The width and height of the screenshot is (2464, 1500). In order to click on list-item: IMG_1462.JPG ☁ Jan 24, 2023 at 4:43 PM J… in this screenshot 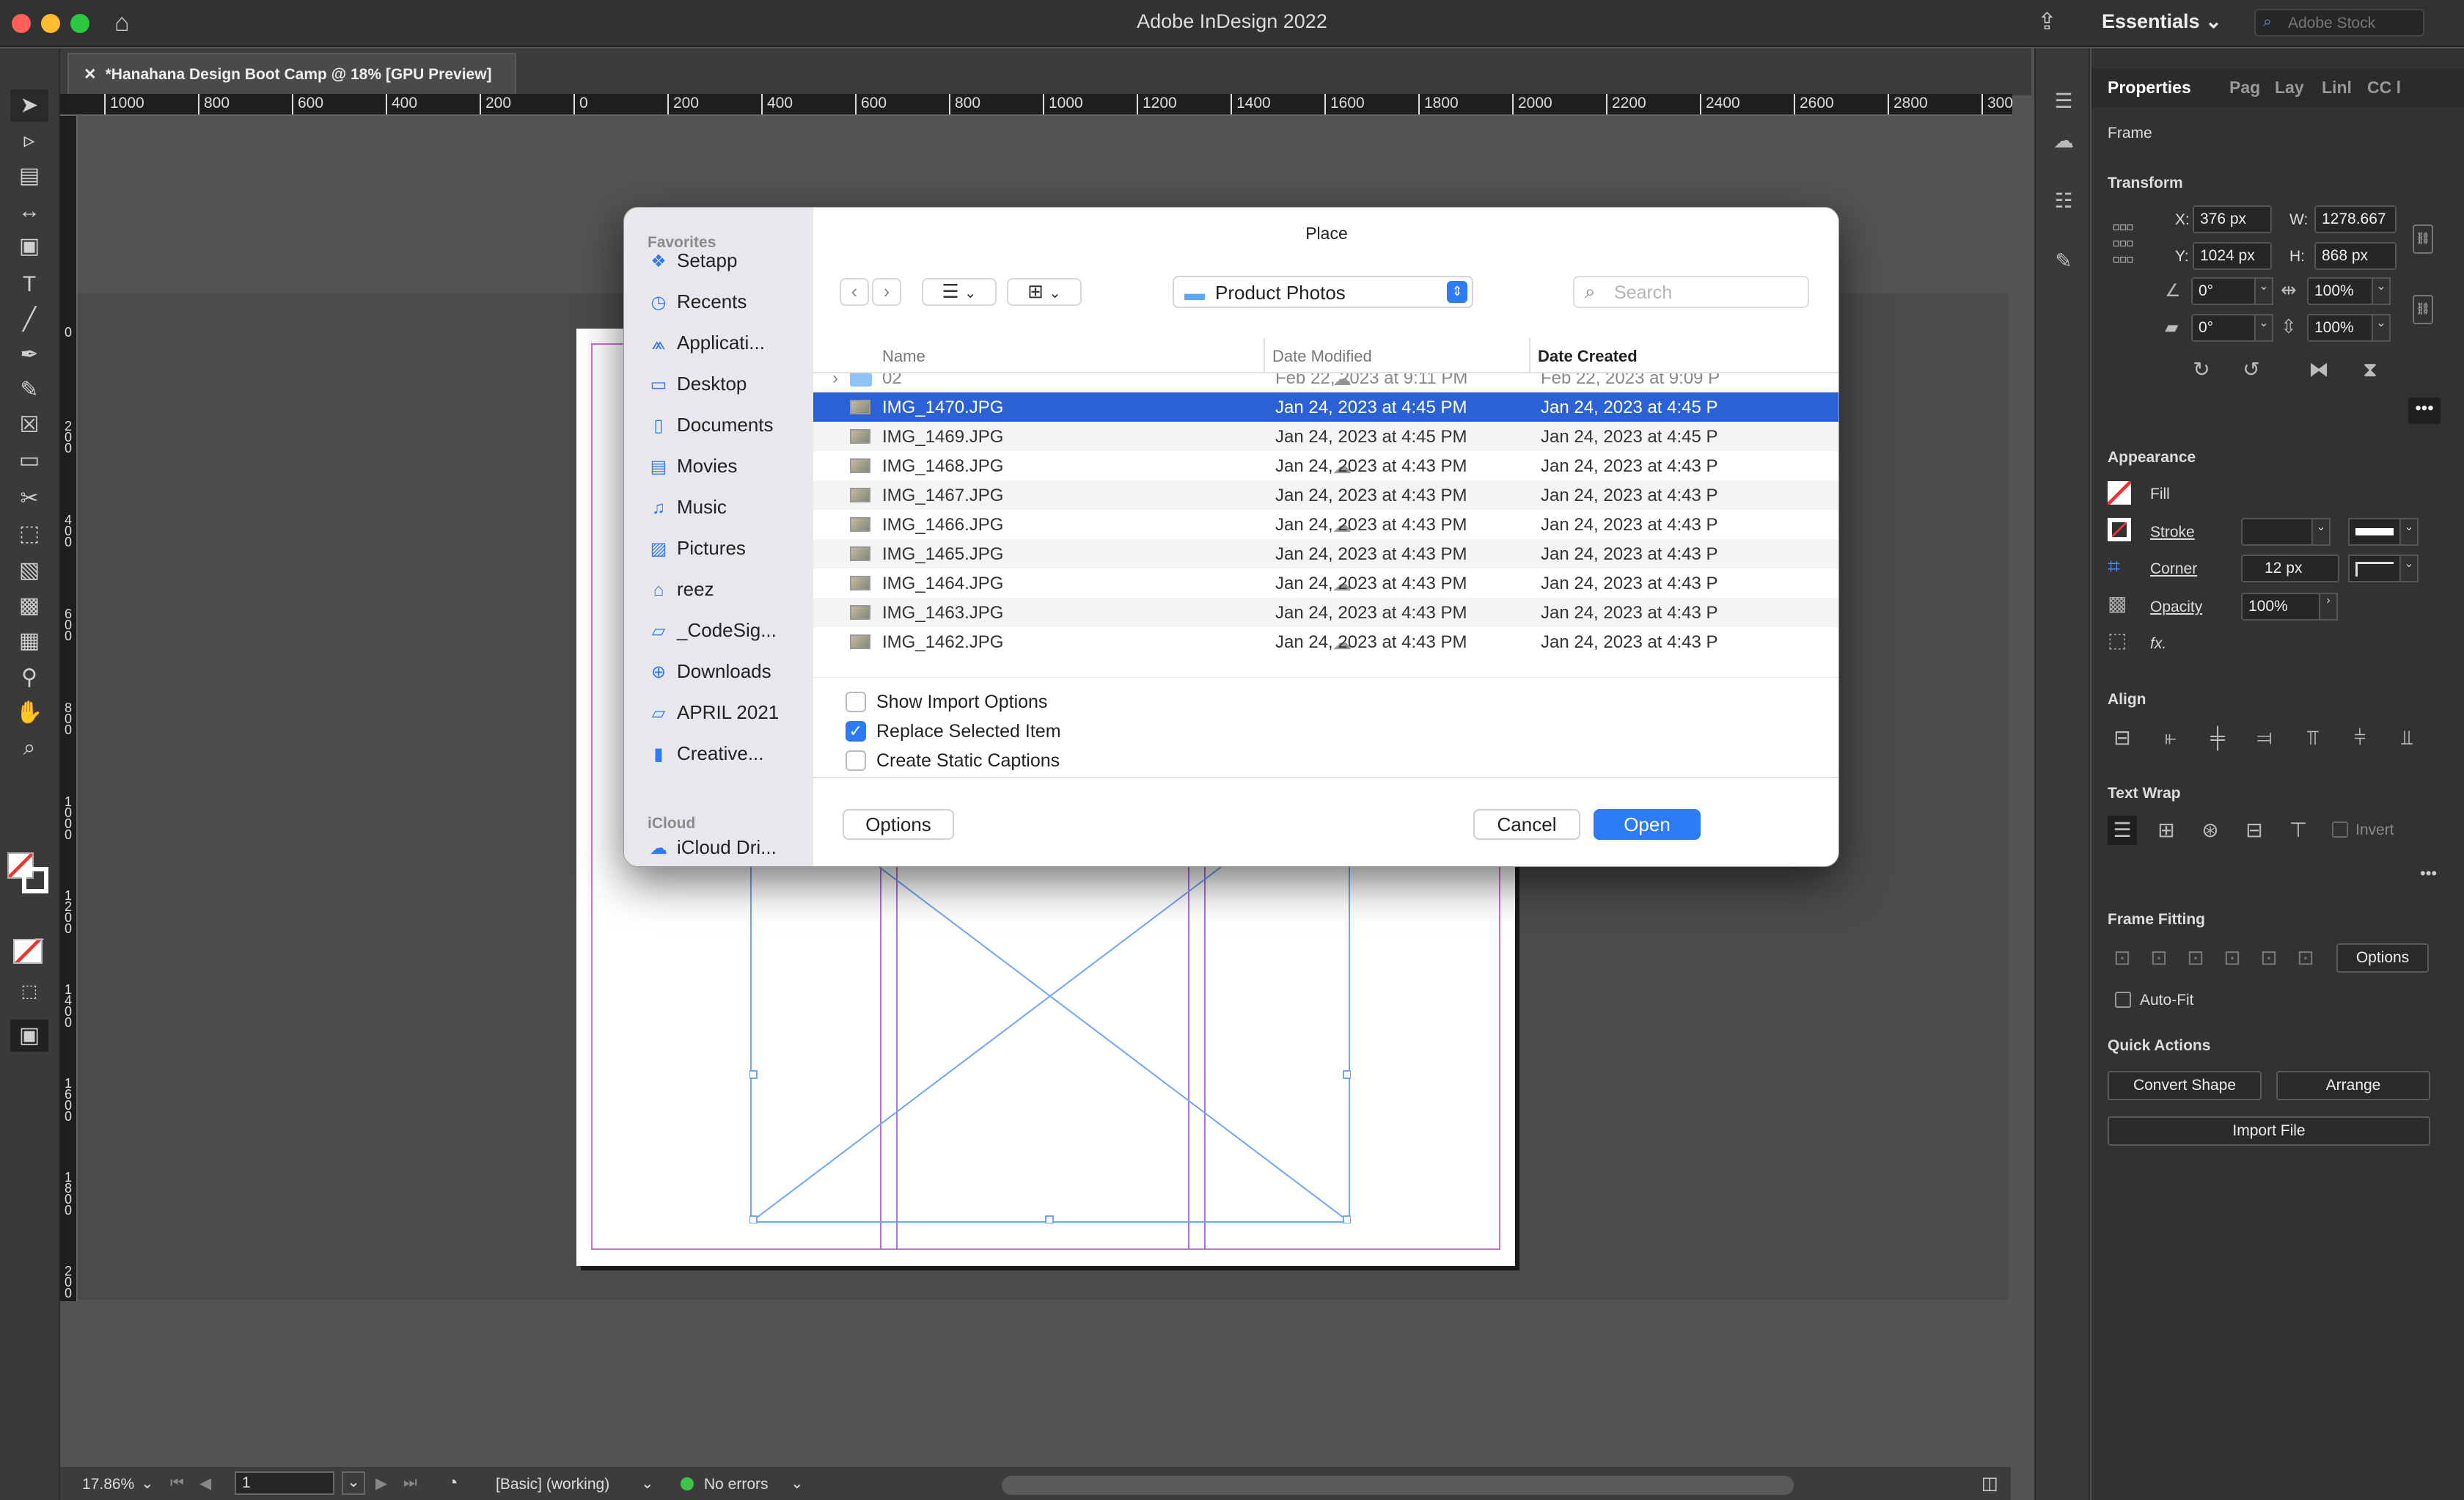, I will do `click(1325, 641)`.